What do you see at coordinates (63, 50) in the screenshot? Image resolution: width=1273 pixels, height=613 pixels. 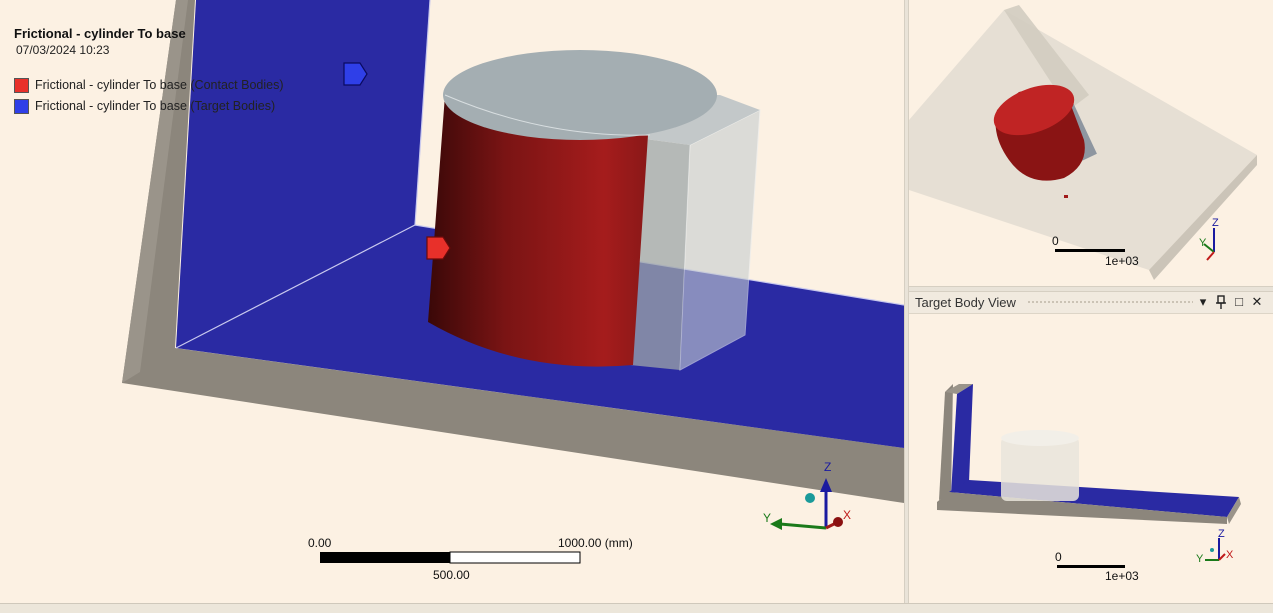 I see `legend-date: 07/03/2024 10:23` at bounding box center [63, 50].